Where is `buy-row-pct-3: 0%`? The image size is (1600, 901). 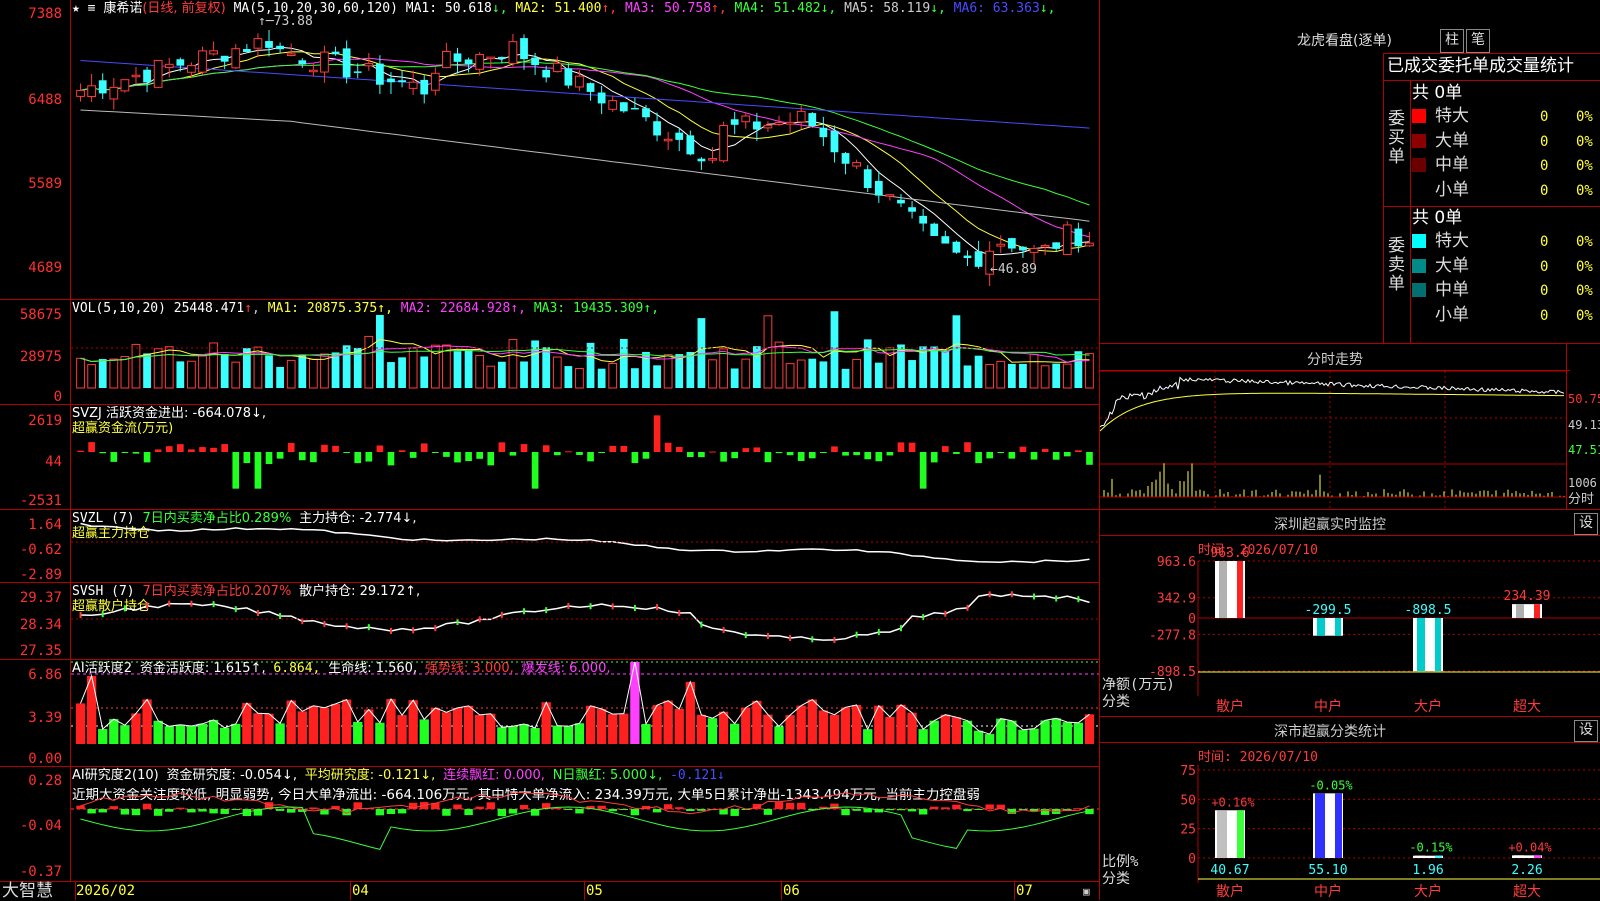
buy-row-pct-3: 0% is located at coordinates (1584, 190).